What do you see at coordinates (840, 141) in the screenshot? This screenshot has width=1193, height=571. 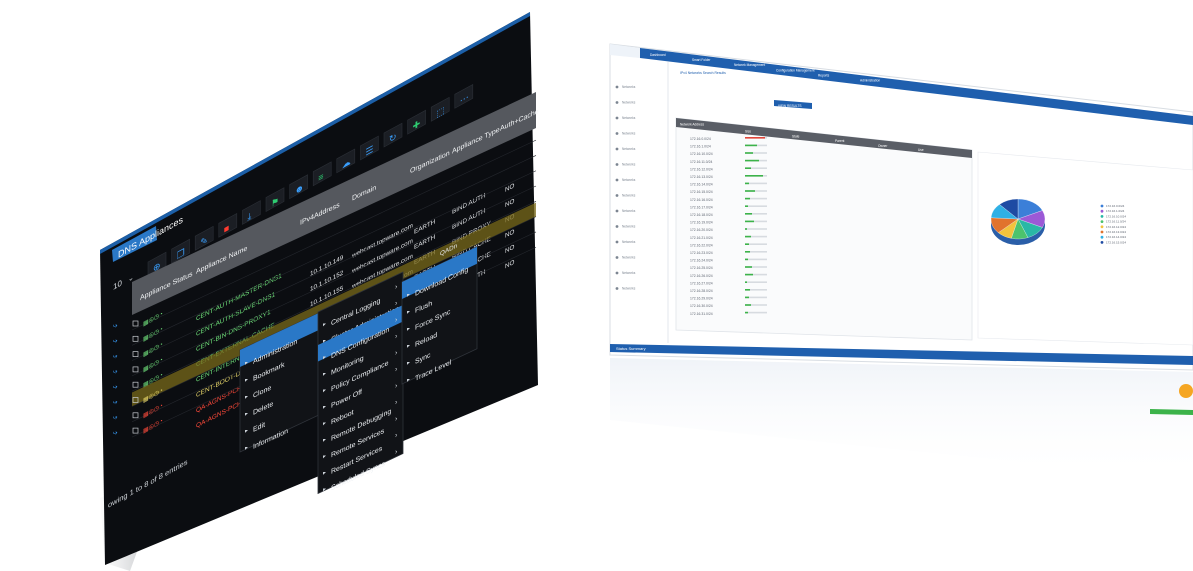 I see `light-column-header: Parent` at bounding box center [840, 141].